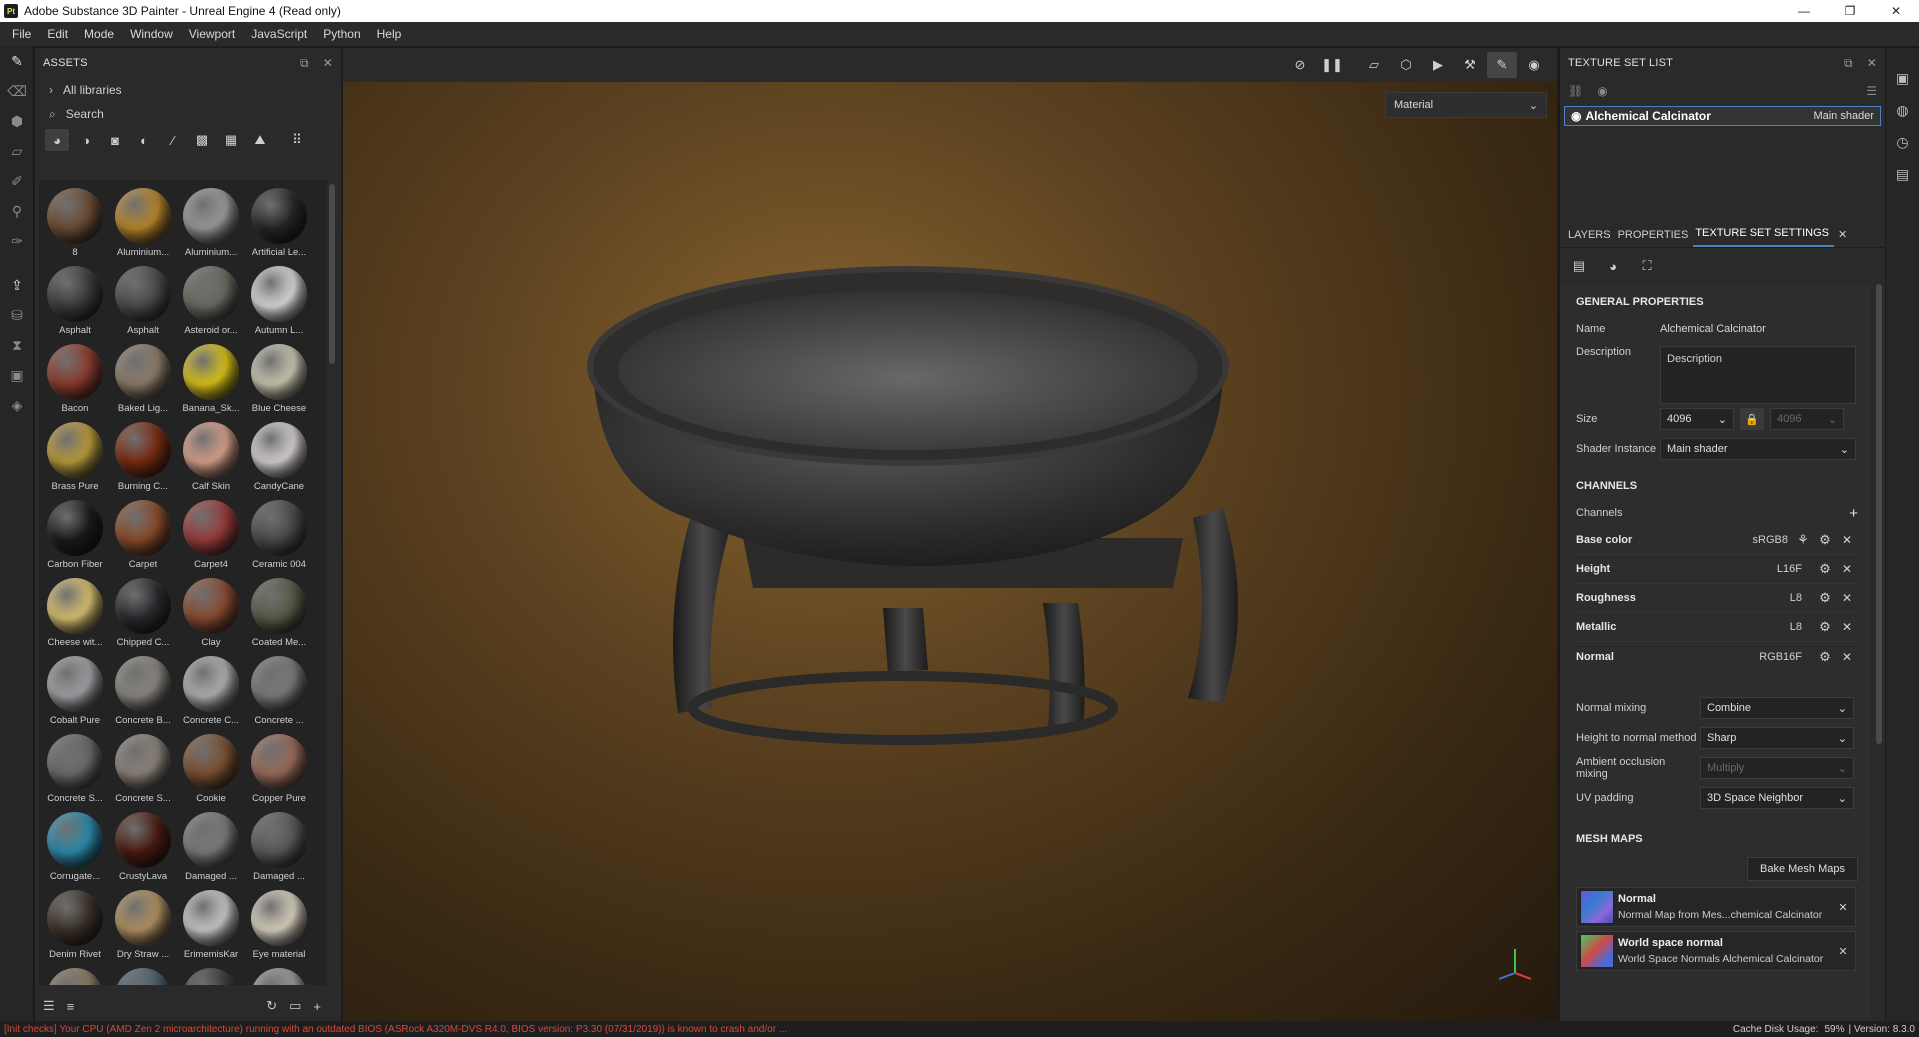 The height and width of the screenshot is (1037, 1919). I want to click on all-libraries-row: › All libraries, so click(188, 90).